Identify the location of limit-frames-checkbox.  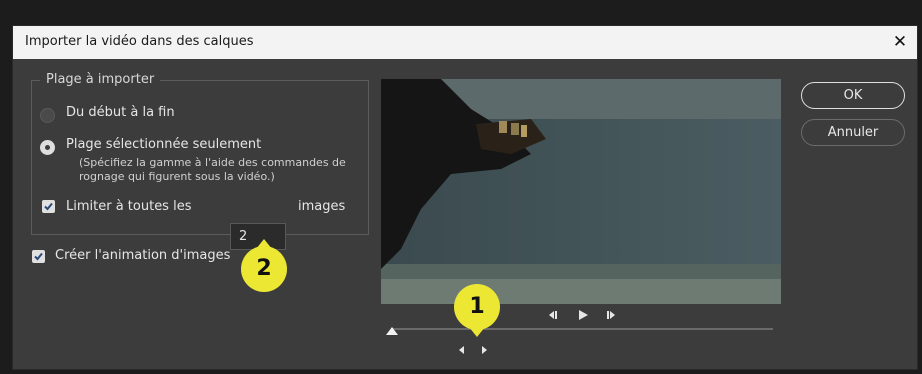
(48, 206).